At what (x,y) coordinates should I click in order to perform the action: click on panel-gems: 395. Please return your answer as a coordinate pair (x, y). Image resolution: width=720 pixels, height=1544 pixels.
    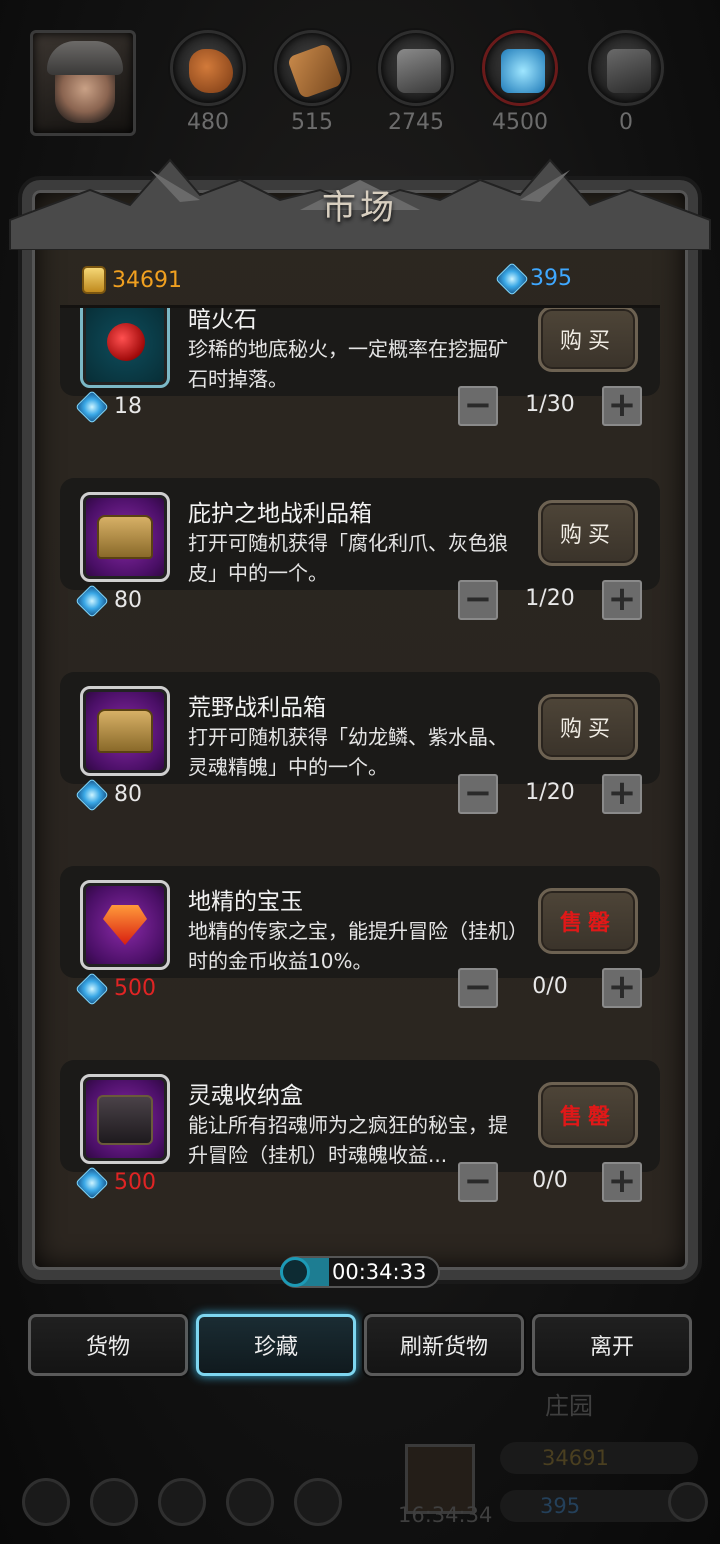
    Looking at the image, I should click on (533, 278).